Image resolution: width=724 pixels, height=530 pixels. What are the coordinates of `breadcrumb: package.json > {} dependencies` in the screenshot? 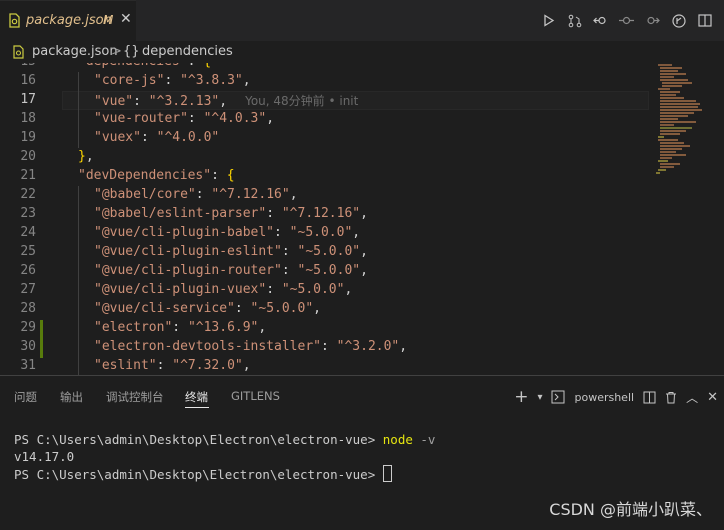 It's located at (362, 52).